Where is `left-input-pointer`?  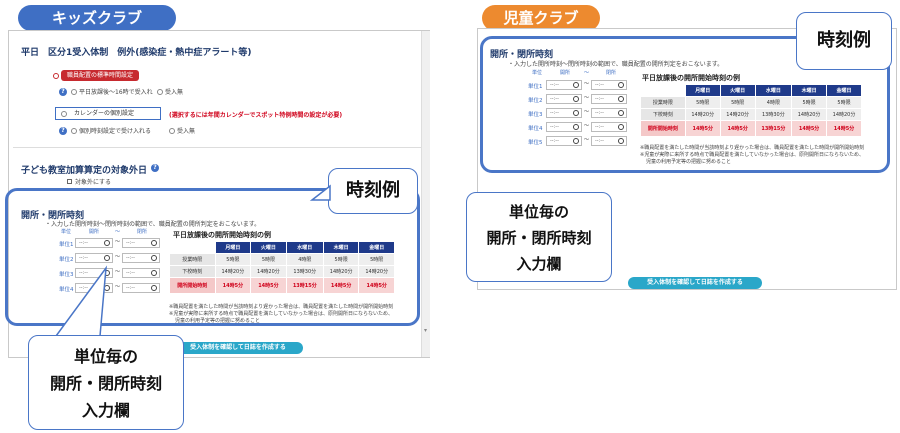
left-input-pointer is located at coordinates (80, 301).